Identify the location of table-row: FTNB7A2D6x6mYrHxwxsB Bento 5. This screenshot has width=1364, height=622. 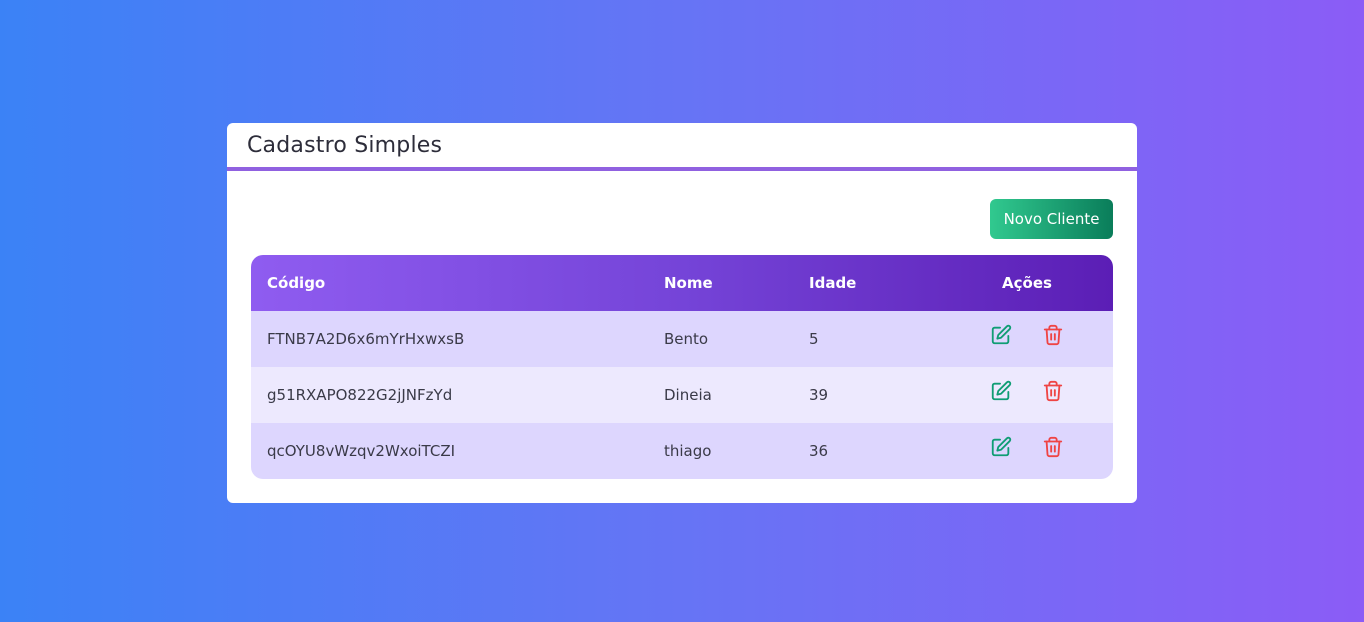
(682, 339).